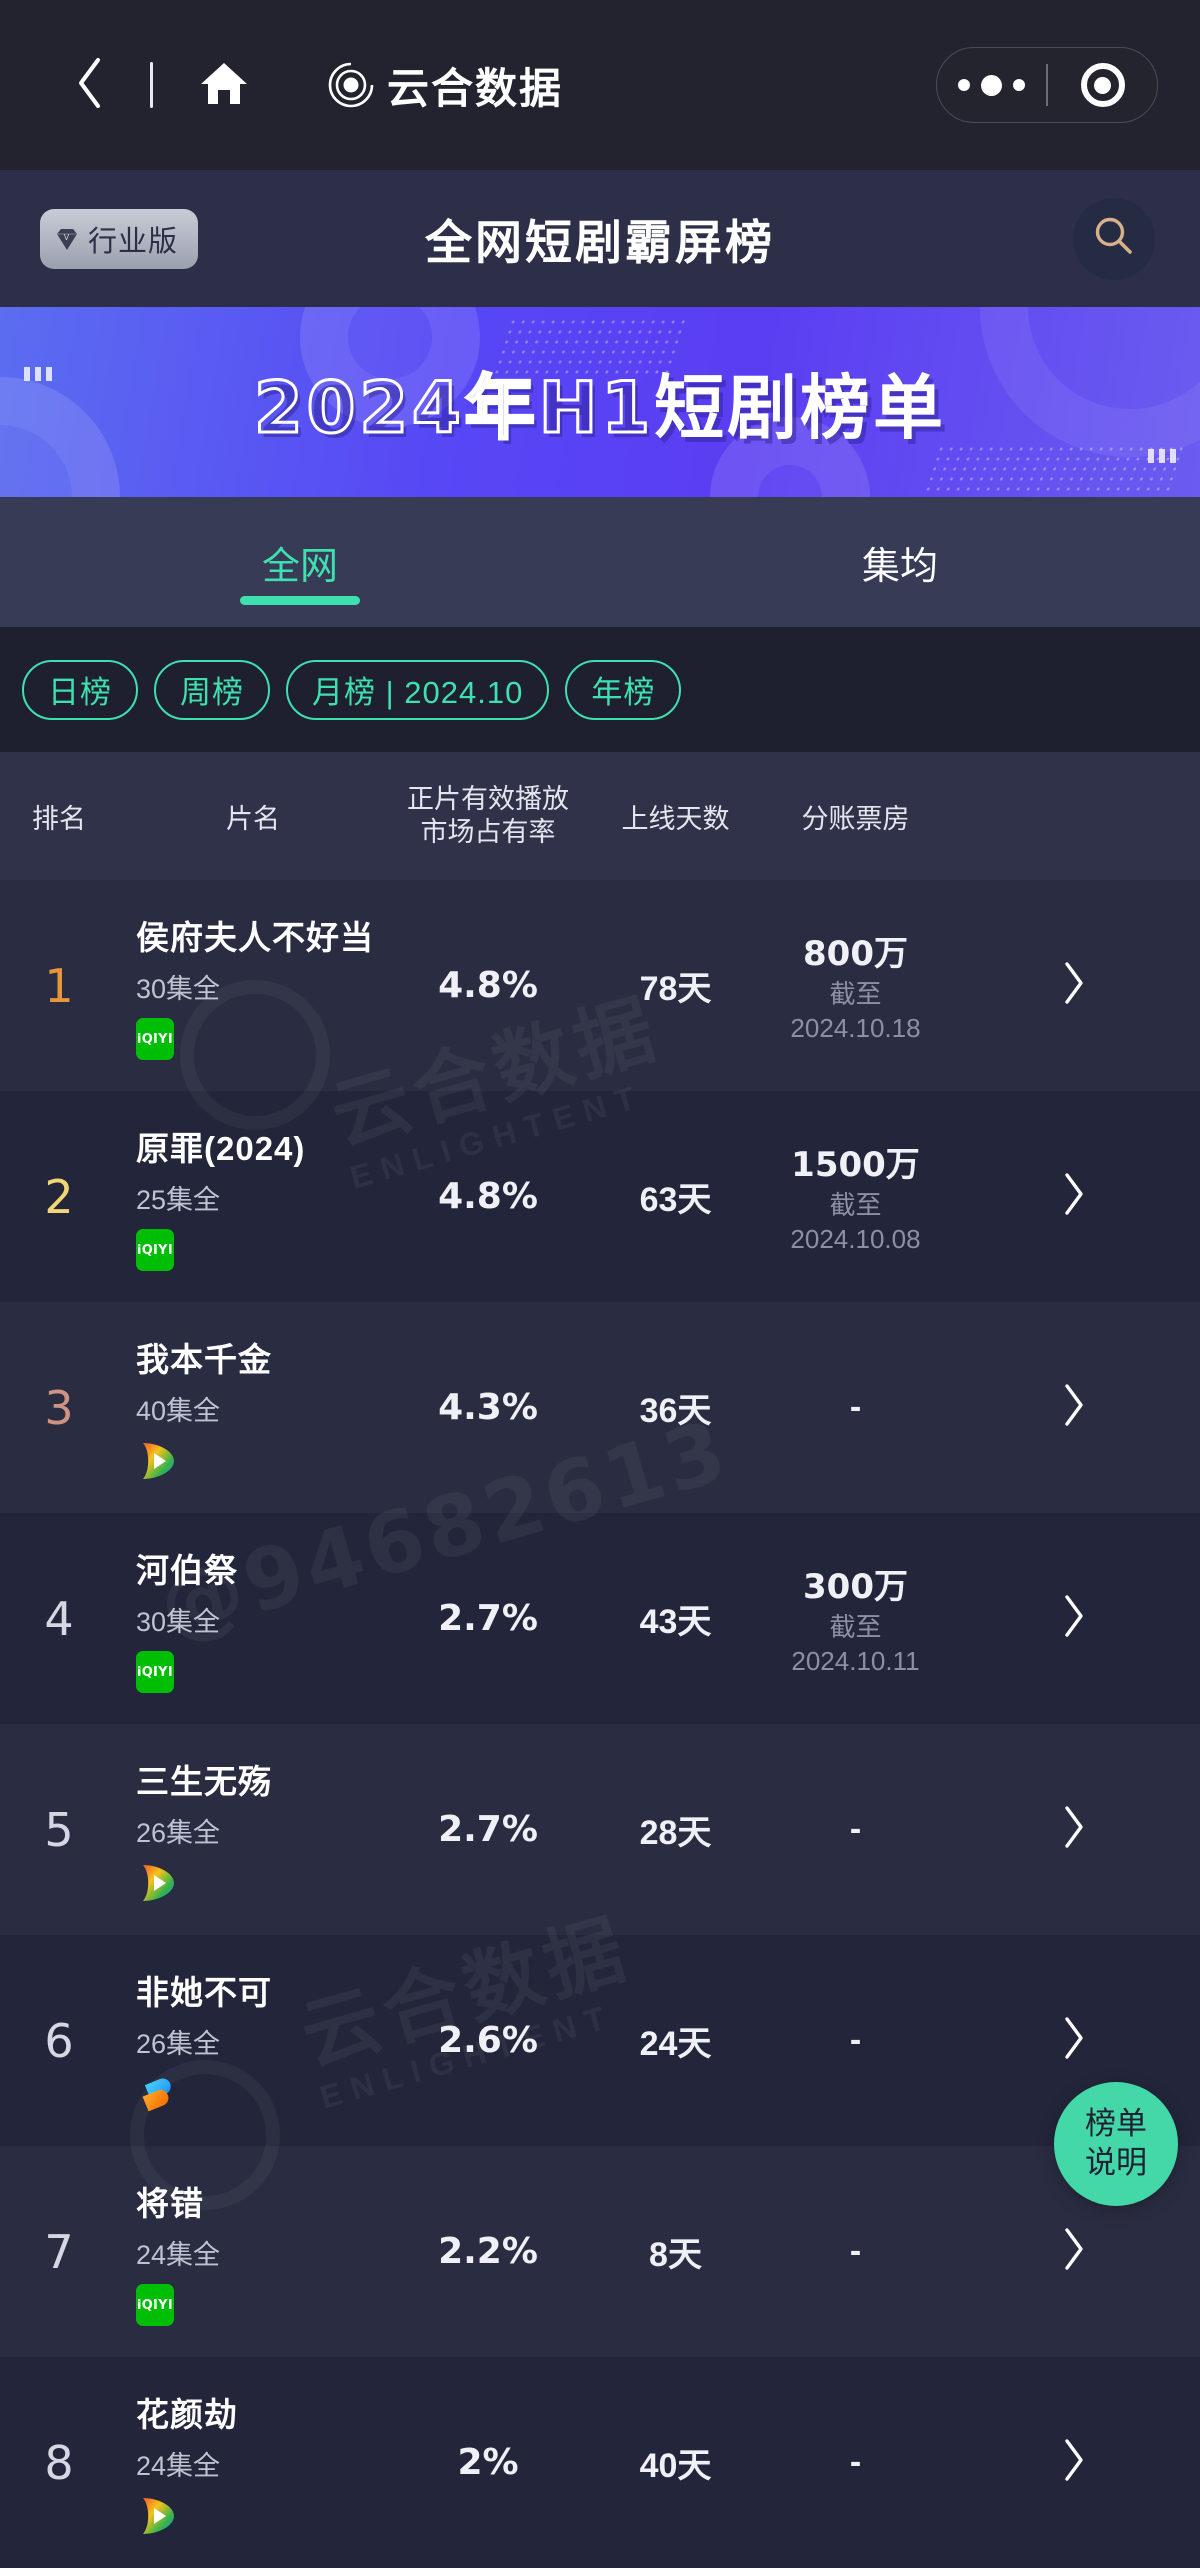  What do you see at coordinates (600, 2462) in the screenshot?
I see `table-row: 8 花颜劫 24集全 2% 40天 -` at bounding box center [600, 2462].